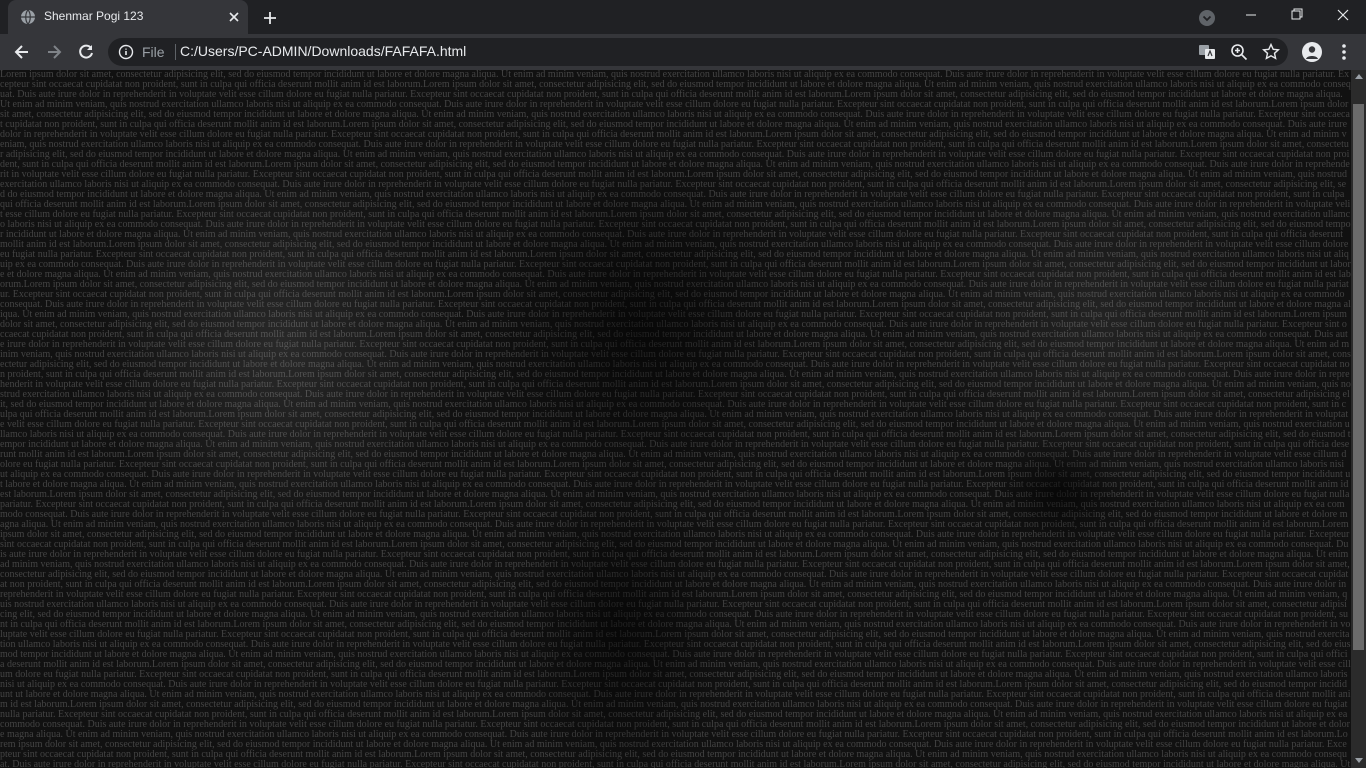 This screenshot has height=768, width=1366. Describe the element at coordinates (1359, 760) in the screenshot. I see `scroll-down-arrow-icon` at that location.